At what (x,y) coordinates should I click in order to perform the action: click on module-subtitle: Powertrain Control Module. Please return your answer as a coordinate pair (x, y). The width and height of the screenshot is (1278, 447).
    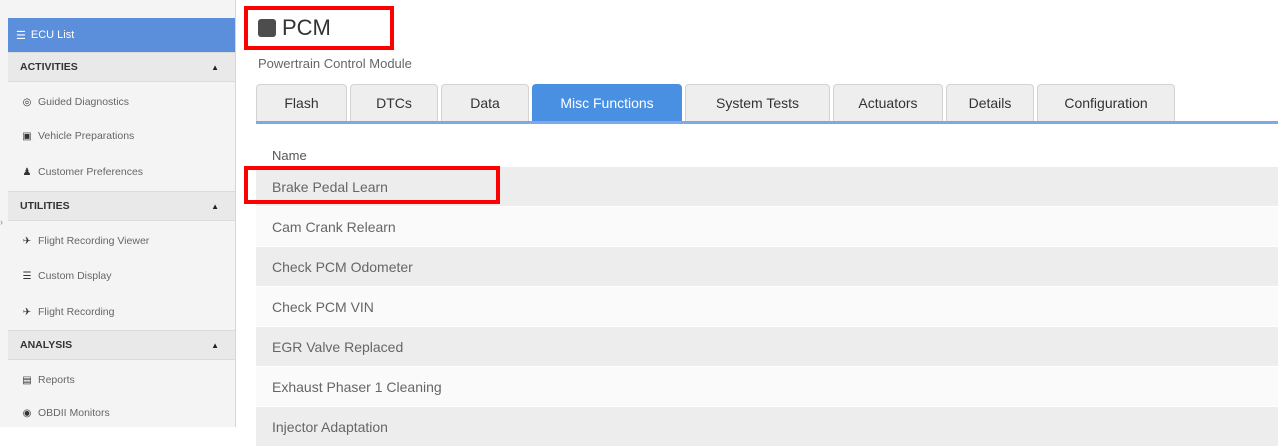
    Looking at the image, I should click on (335, 63).